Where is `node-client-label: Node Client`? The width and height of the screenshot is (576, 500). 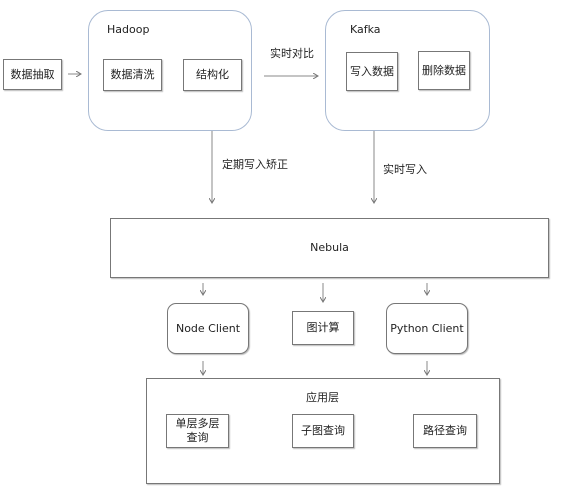
node-client-label: Node Client is located at coordinates (208, 328).